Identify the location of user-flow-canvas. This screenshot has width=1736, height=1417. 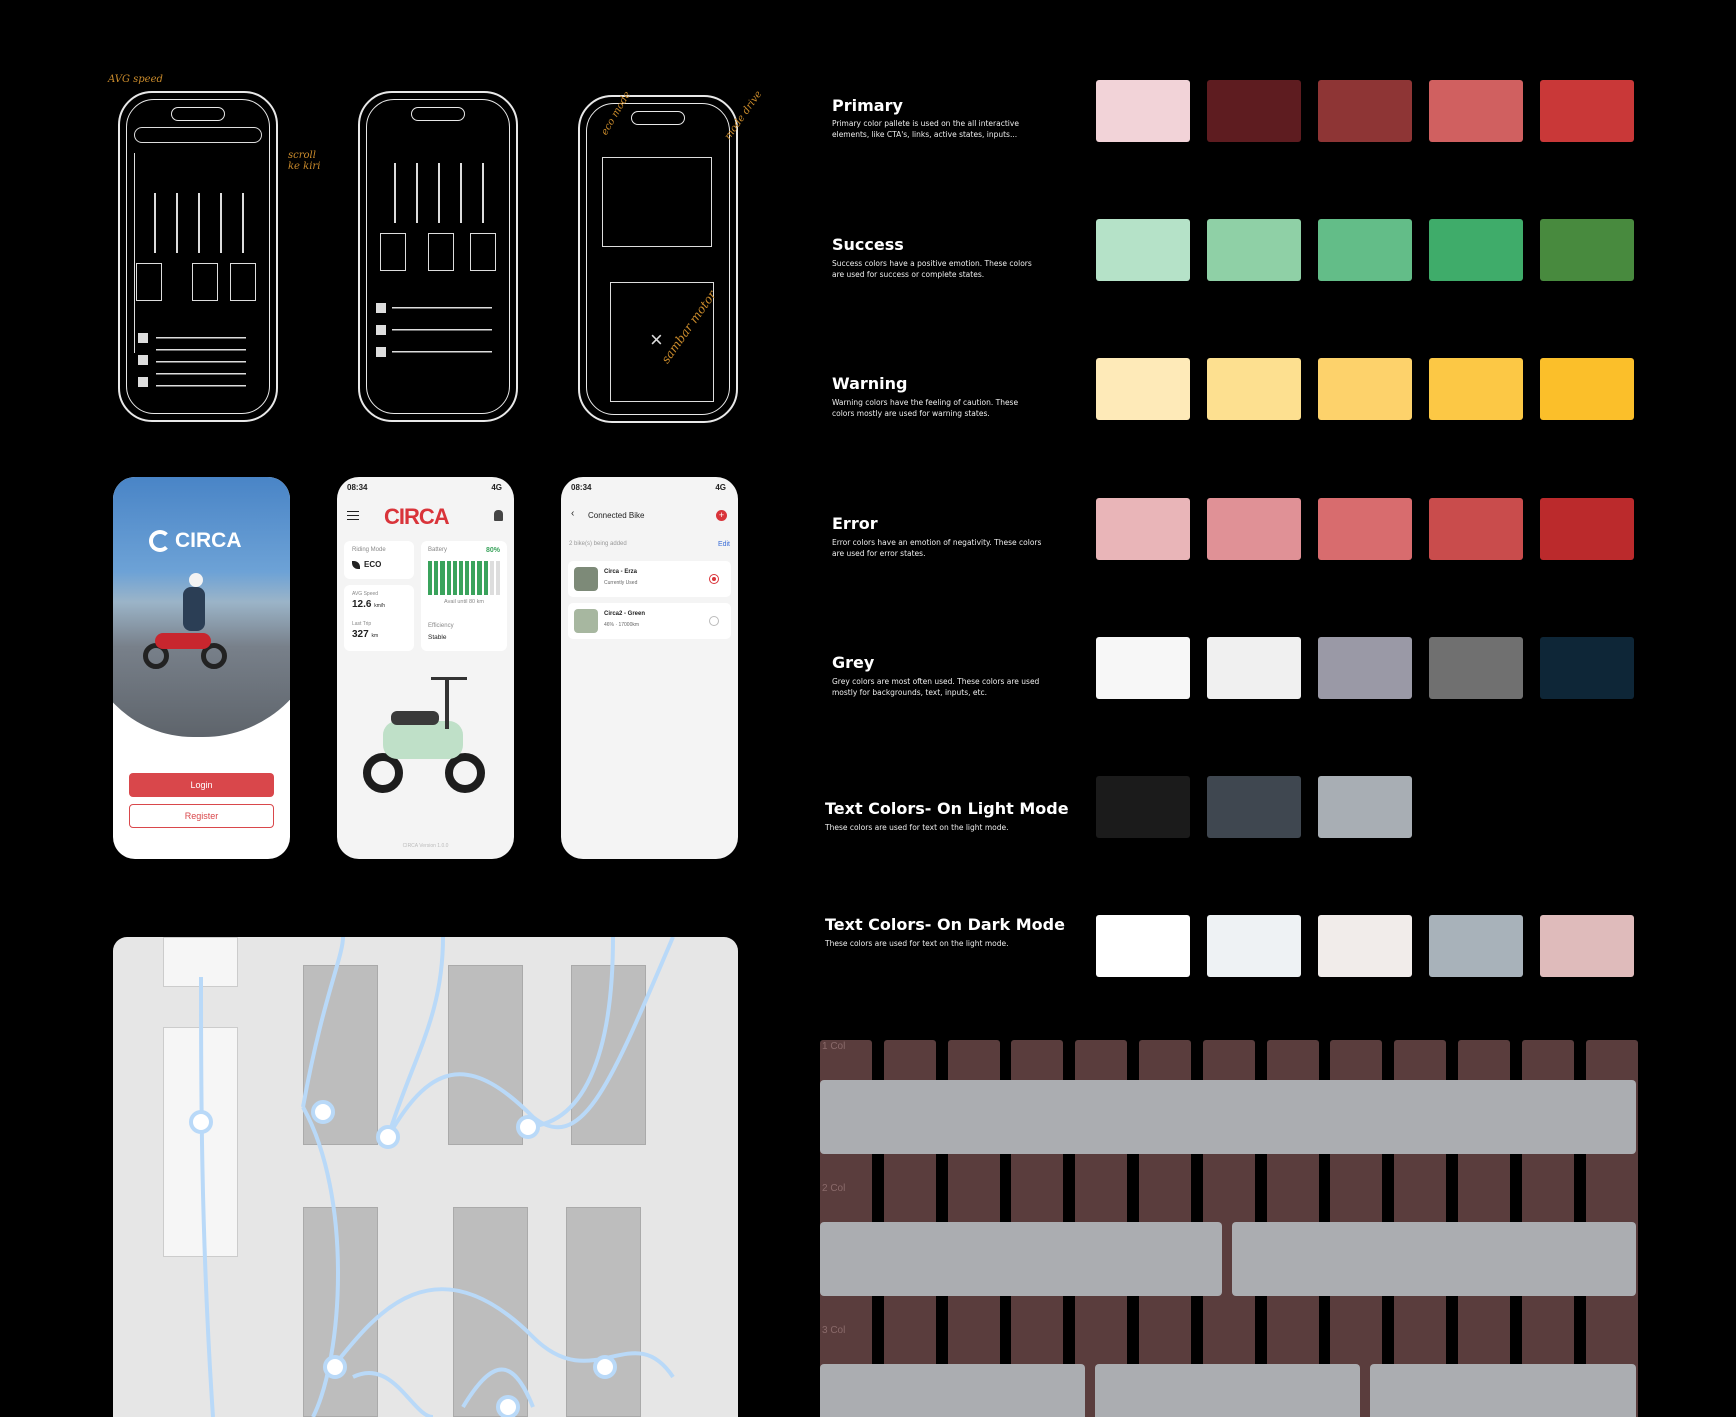
(425, 1177).